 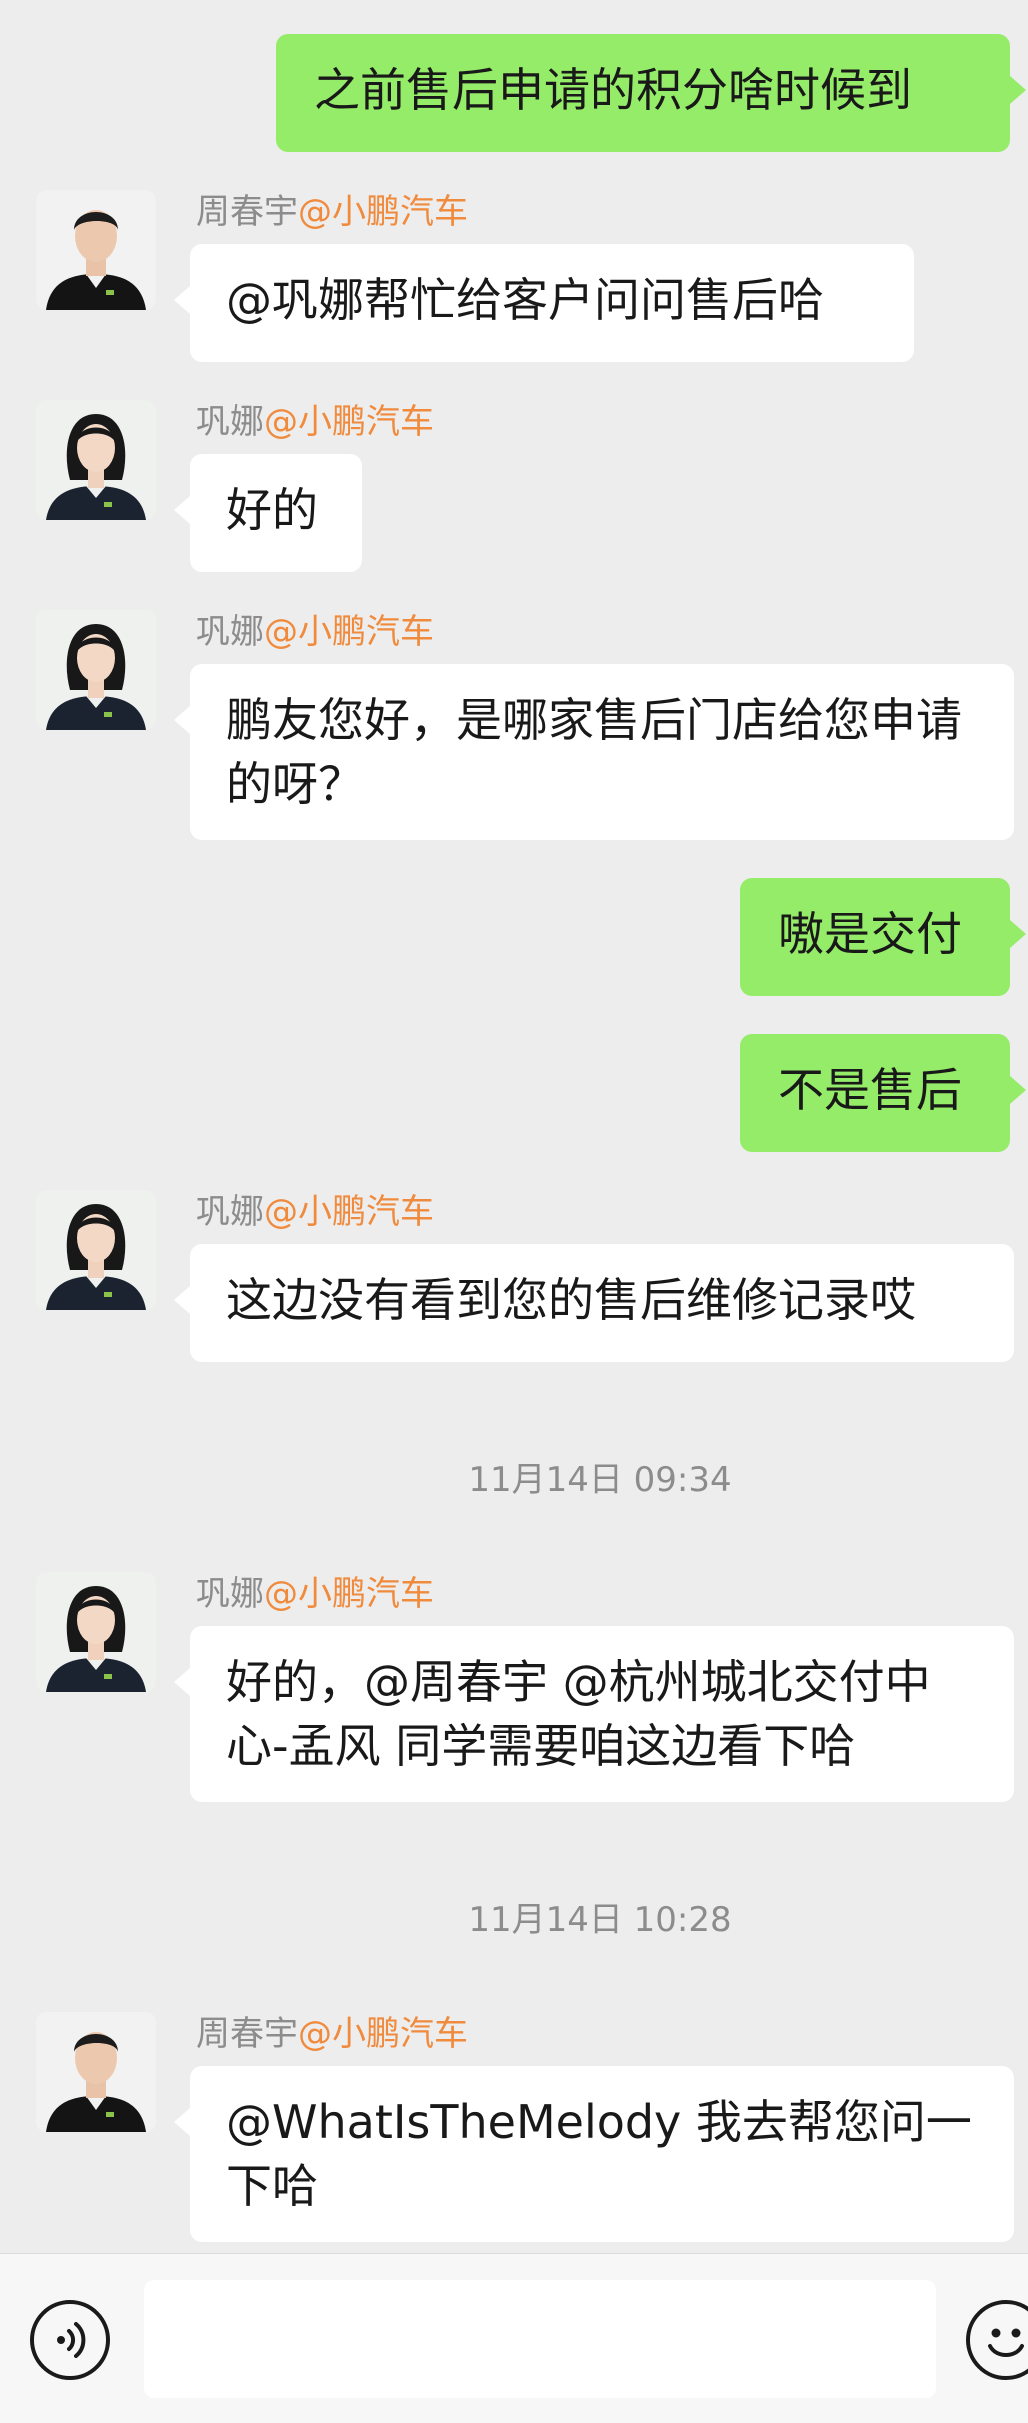 I want to click on incoming-message-bubble: 鹏友您好，是哪家售后门店给您申请的呀？, so click(x=594, y=752).